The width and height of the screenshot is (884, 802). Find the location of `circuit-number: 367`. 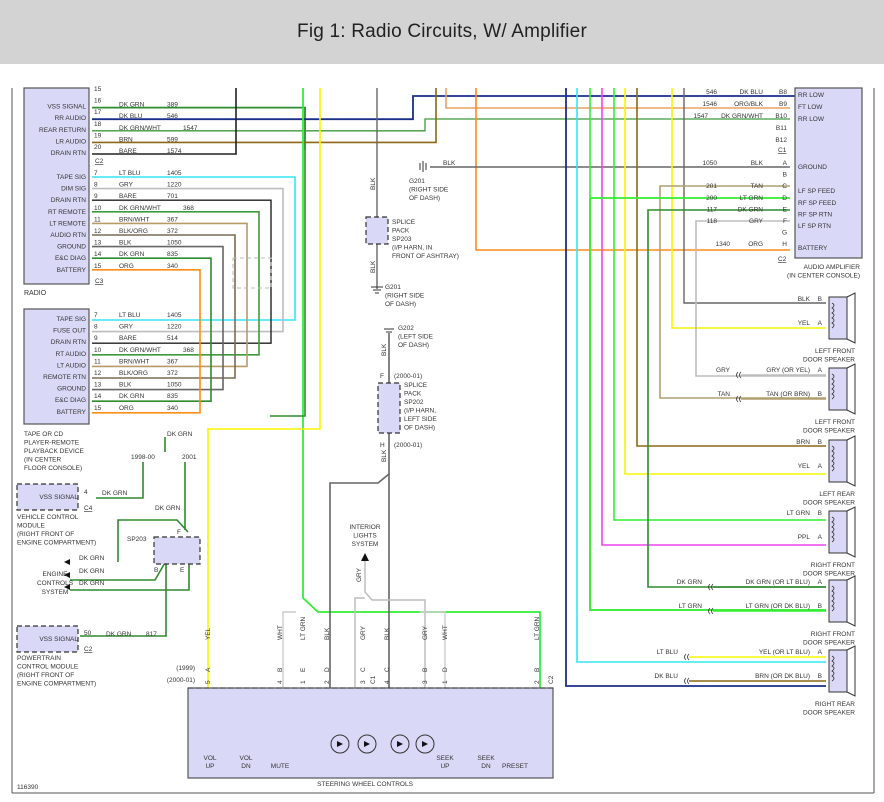

circuit-number: 367 is located at coordinates (172, 361).